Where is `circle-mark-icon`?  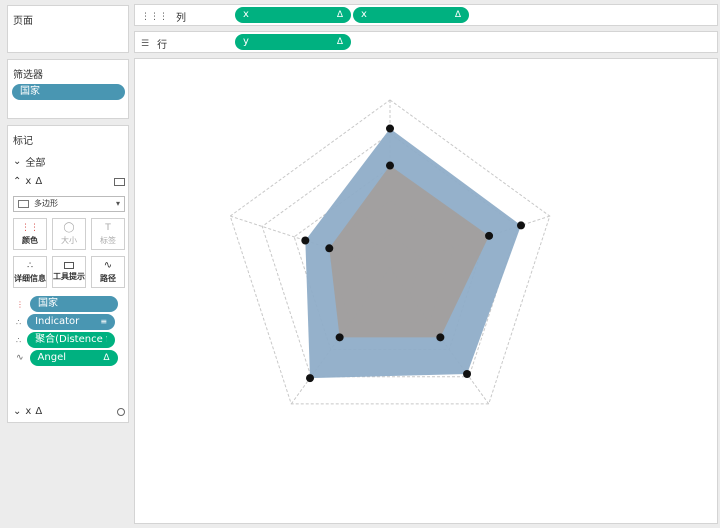
circle-mark-icon is located at coordinates (121, 411).